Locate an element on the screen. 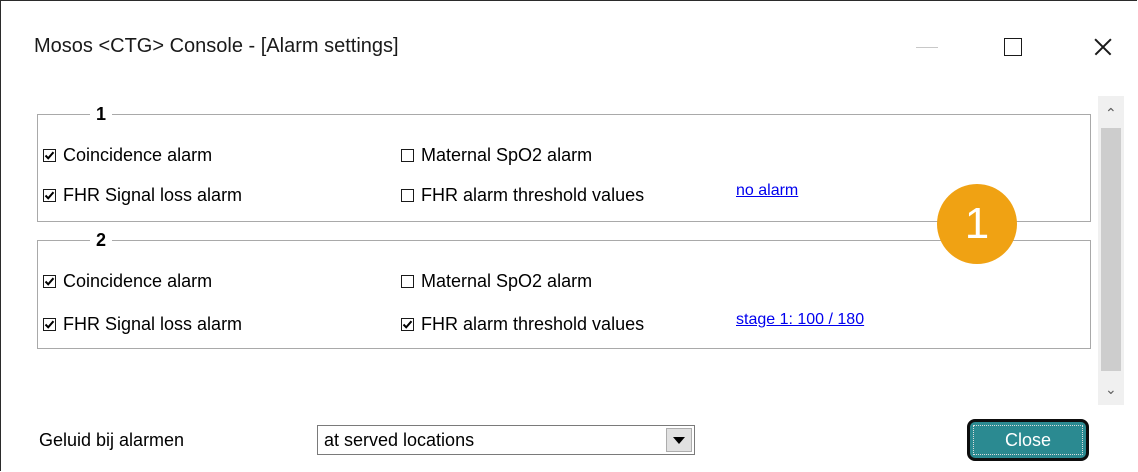  dropdown-button is located at coordinates (679, 440).